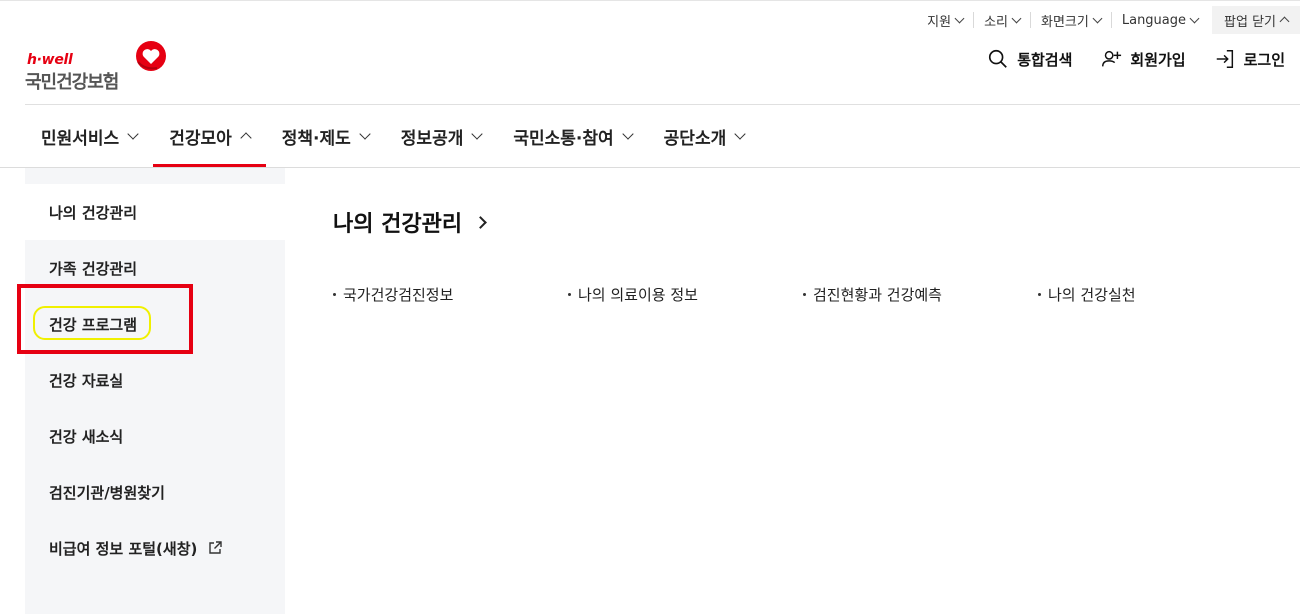 Image resolution: width=1300 pixels, height=614 pixels. I want to click on link-label: 국가건강검진정보, so click(398, 295).